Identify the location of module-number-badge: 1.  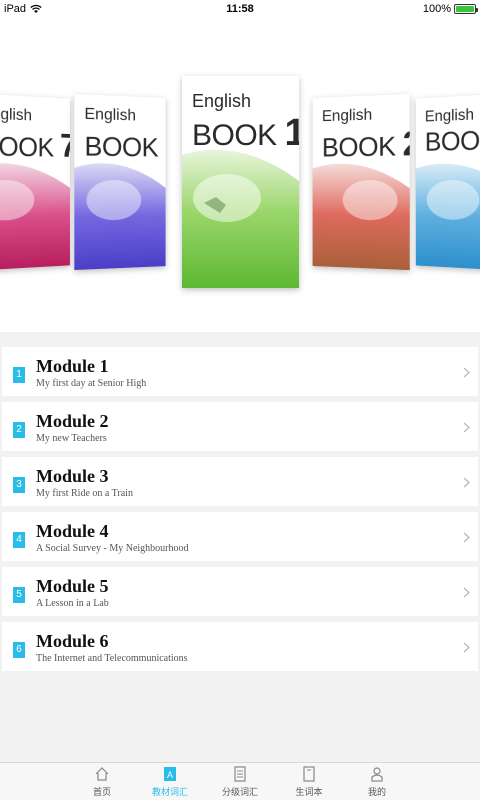
(19, 375).